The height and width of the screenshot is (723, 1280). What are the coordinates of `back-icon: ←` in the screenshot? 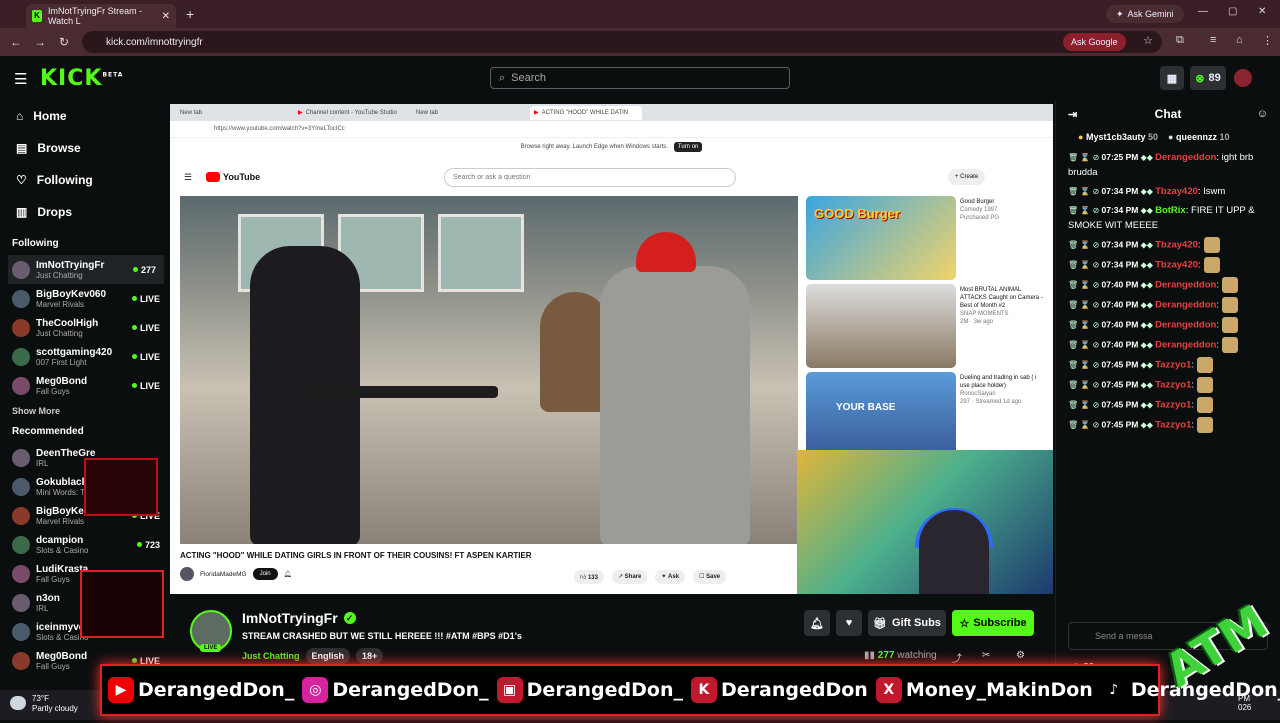 It's located at (16, 42).